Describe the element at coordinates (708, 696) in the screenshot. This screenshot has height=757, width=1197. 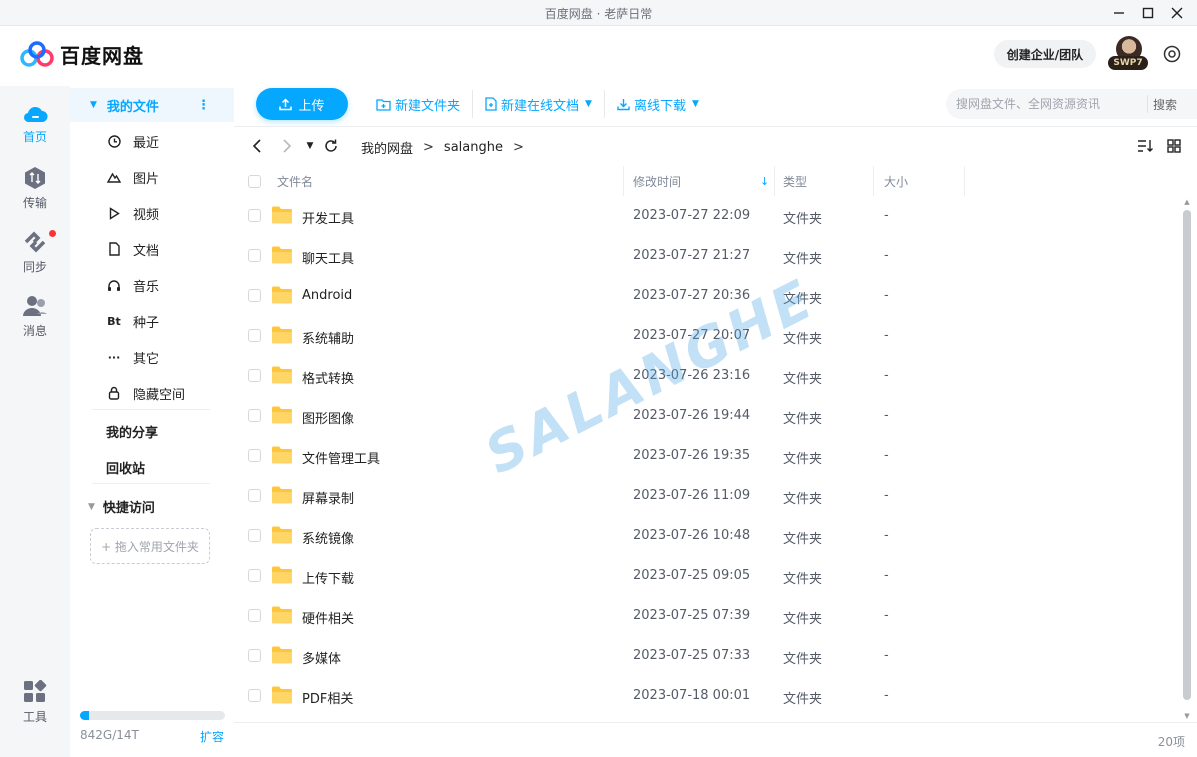
I see `table-row: PDF相关 2023-07-18 00:01 文件夹 -` at that location.